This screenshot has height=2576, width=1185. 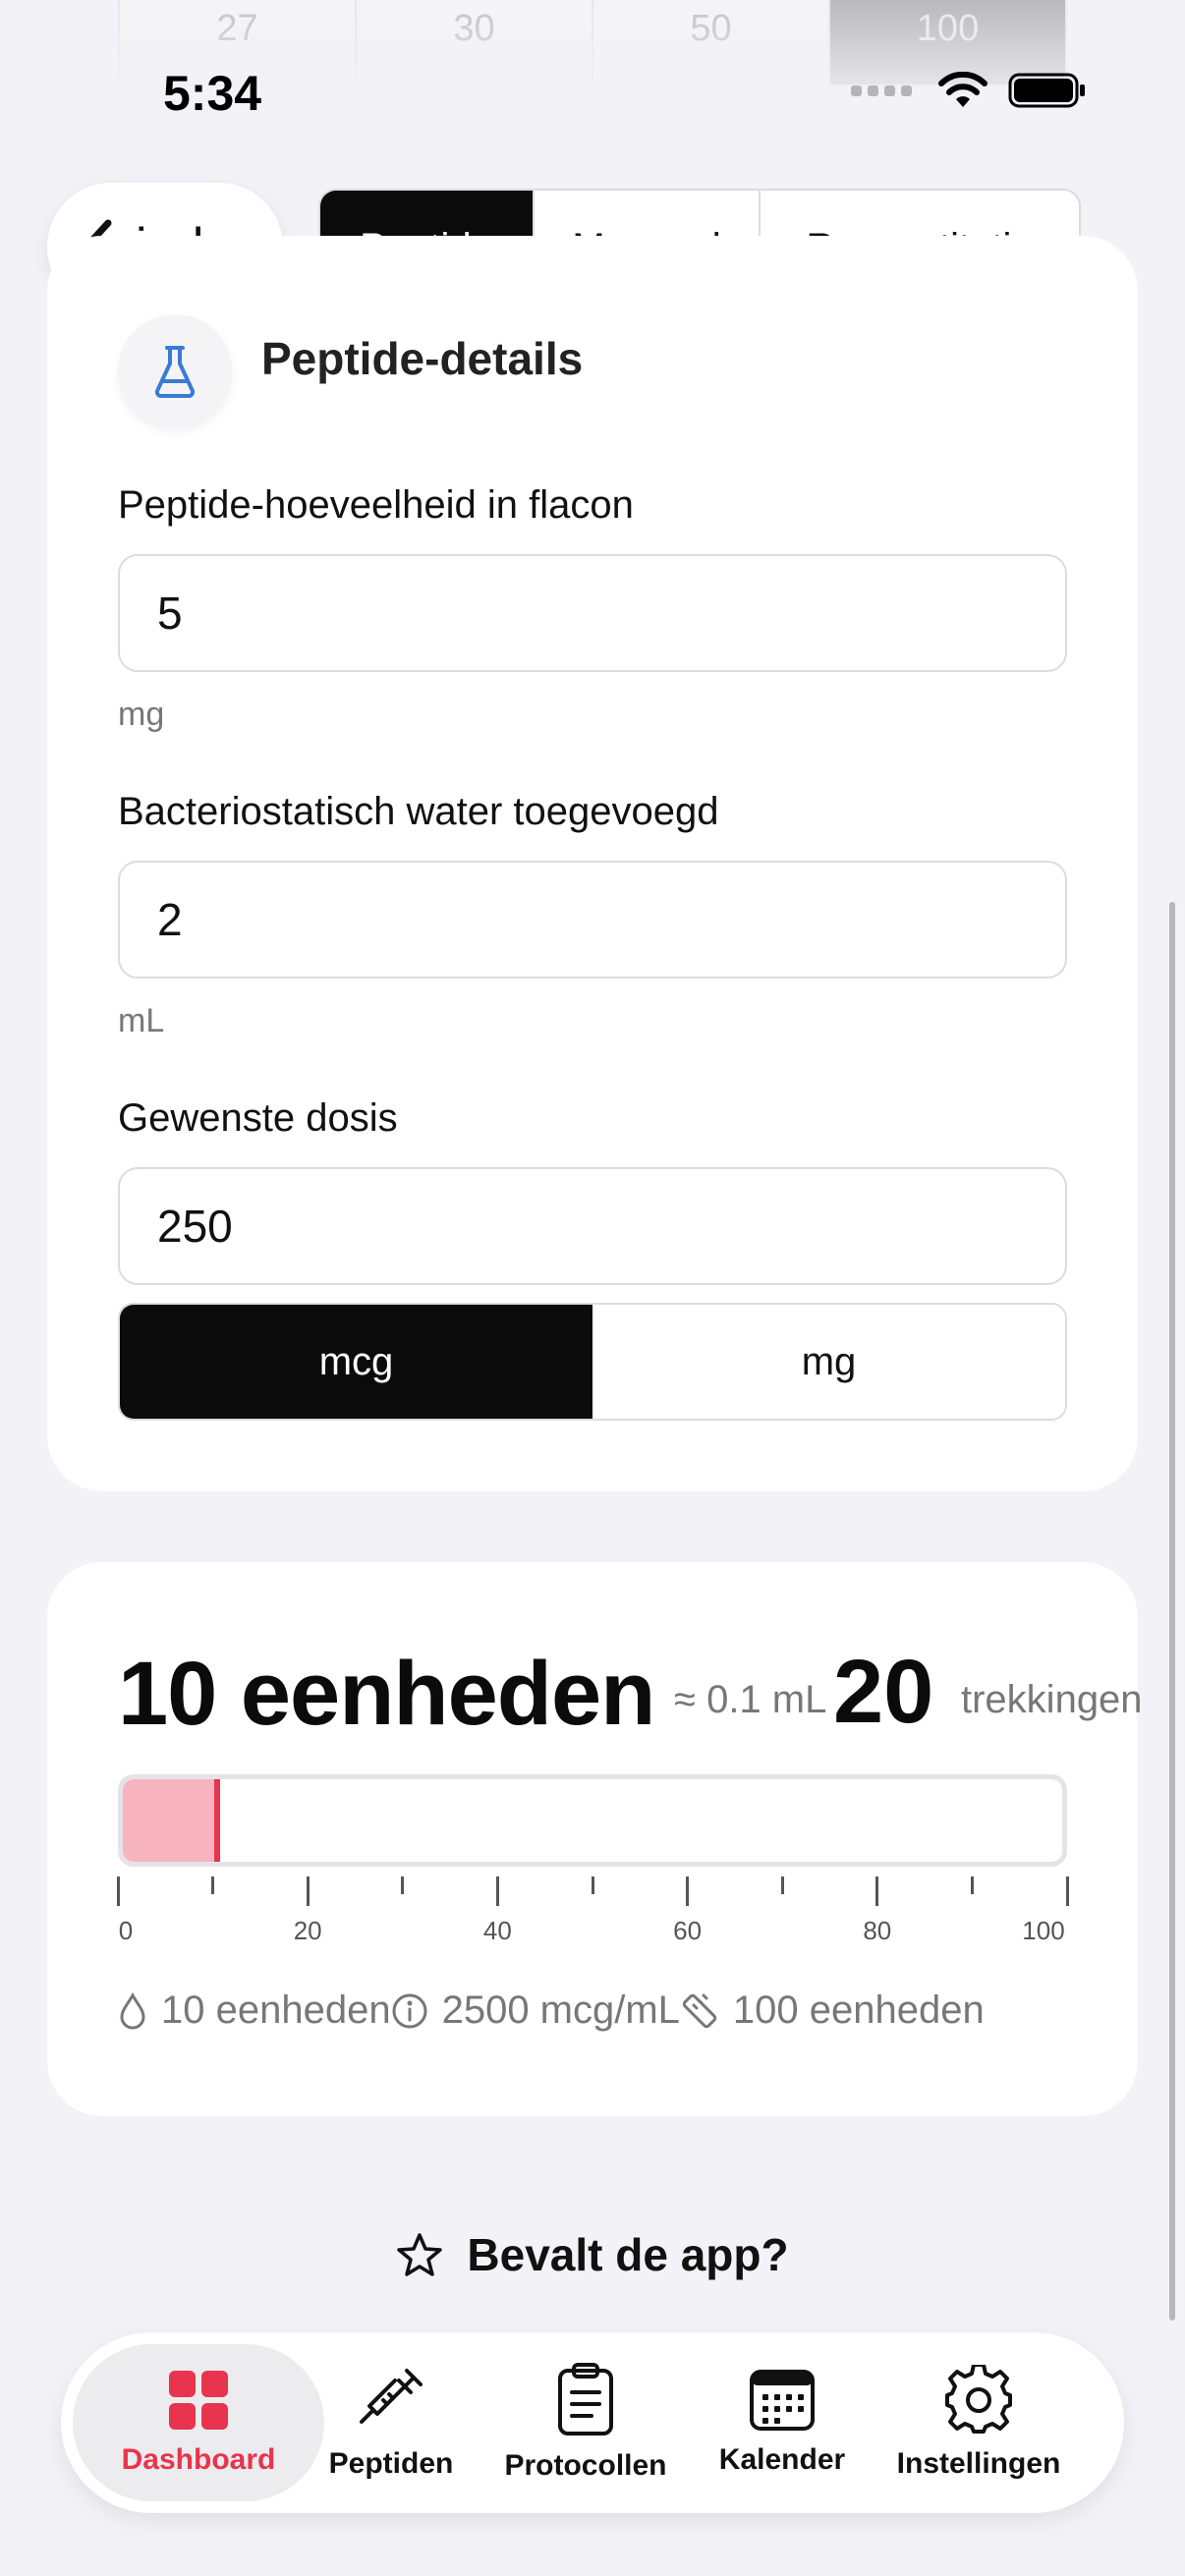 What do you see at coordinates (308, 1930) in the screenshot?
I see `scale-tick-label: 20` at bounding box center [308, 1930].